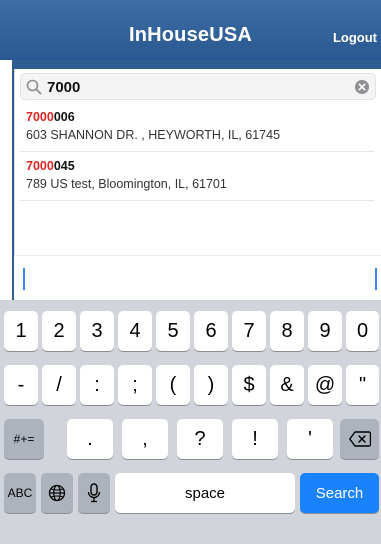  Describe the element at coordinates (97, 331) in the screenshot. I see `key-3: 3` at that location.